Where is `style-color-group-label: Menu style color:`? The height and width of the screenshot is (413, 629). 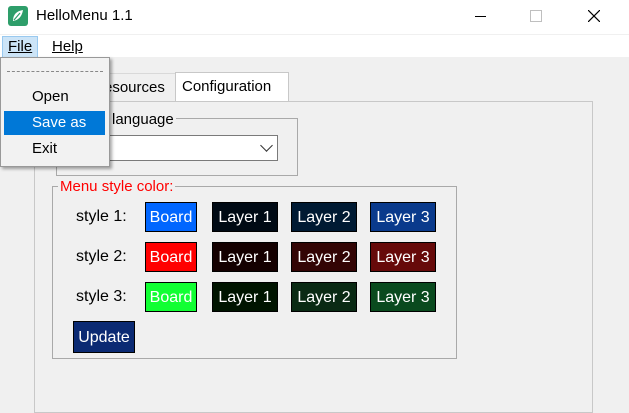
style-color-group-label: Menu style color: is located at coordinates (117, 186).